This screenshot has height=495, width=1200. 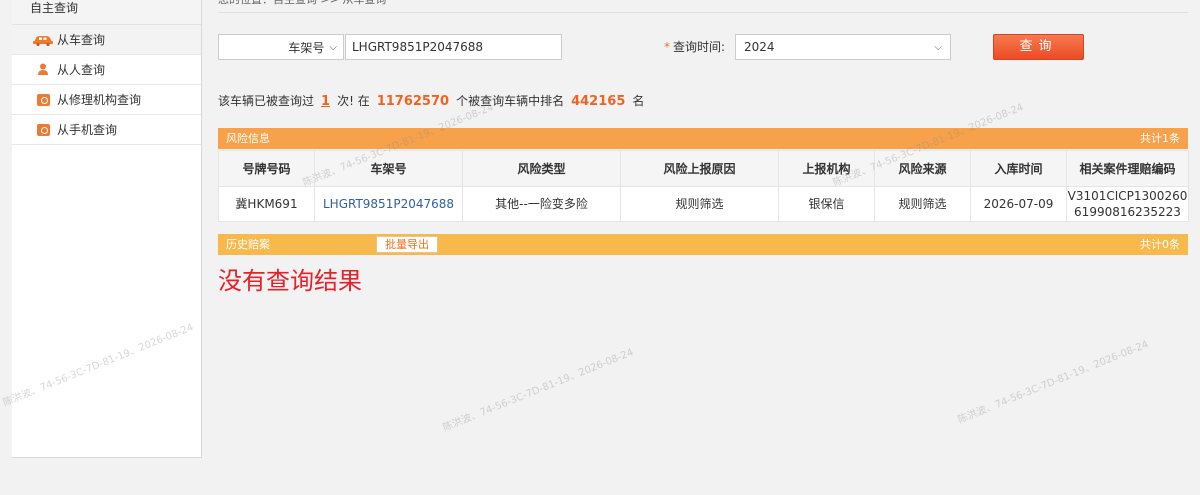 I want to click on vin-link: LHGRT9851P2047688, so click(x=388, y=204).